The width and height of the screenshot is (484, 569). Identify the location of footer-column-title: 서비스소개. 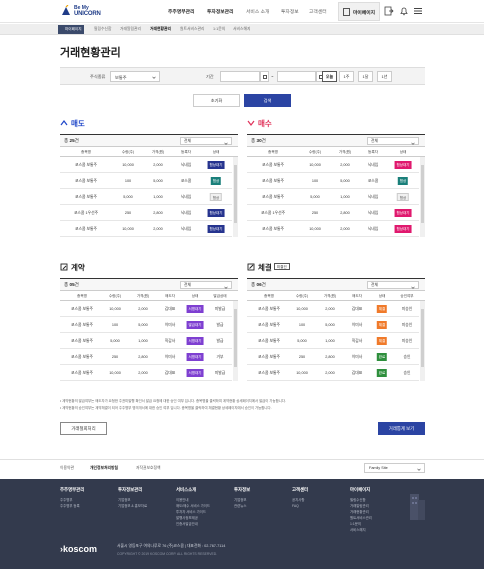
(193, 490).